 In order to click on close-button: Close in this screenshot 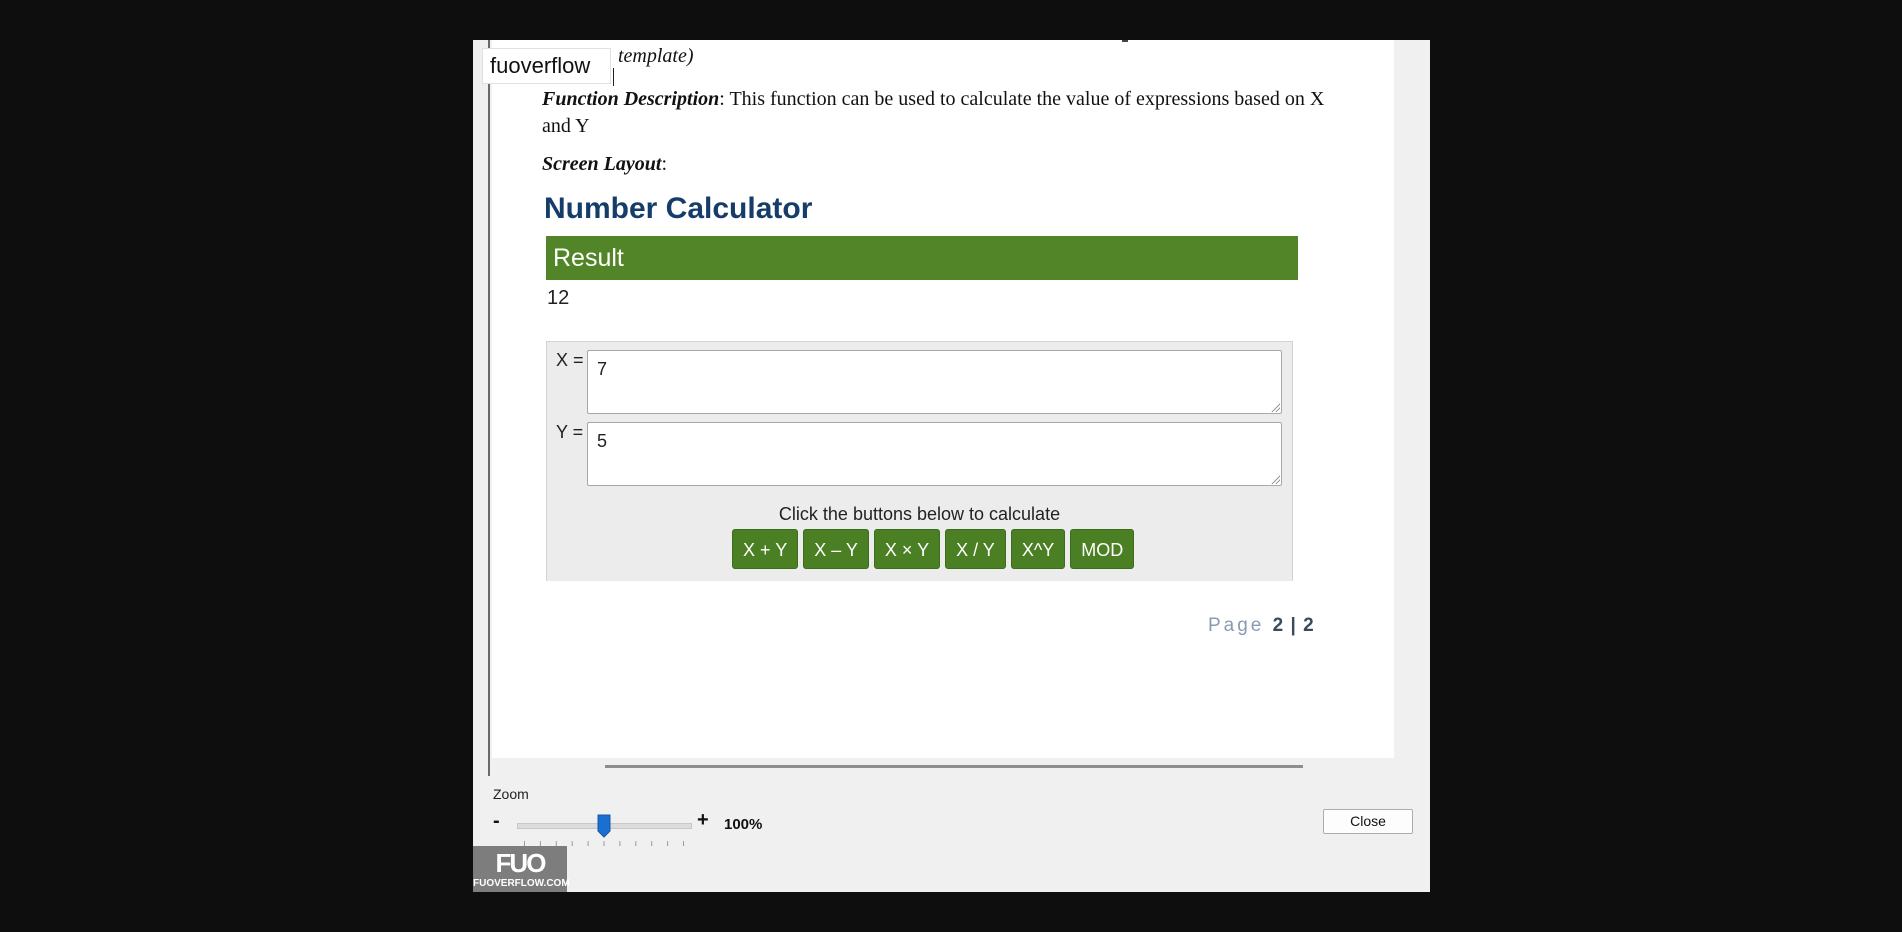, I will do `click(1368, 821)`.